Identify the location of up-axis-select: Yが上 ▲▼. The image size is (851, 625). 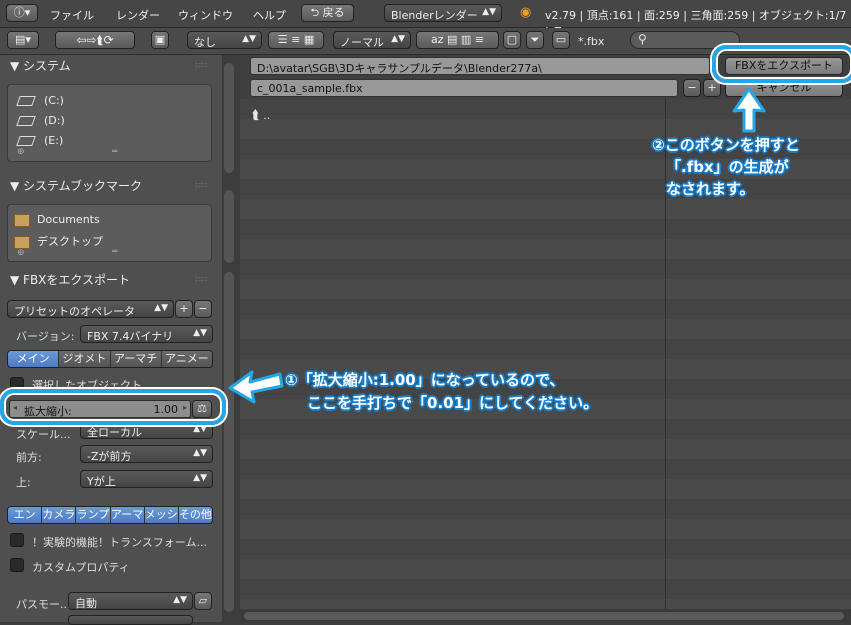
(146, 479).